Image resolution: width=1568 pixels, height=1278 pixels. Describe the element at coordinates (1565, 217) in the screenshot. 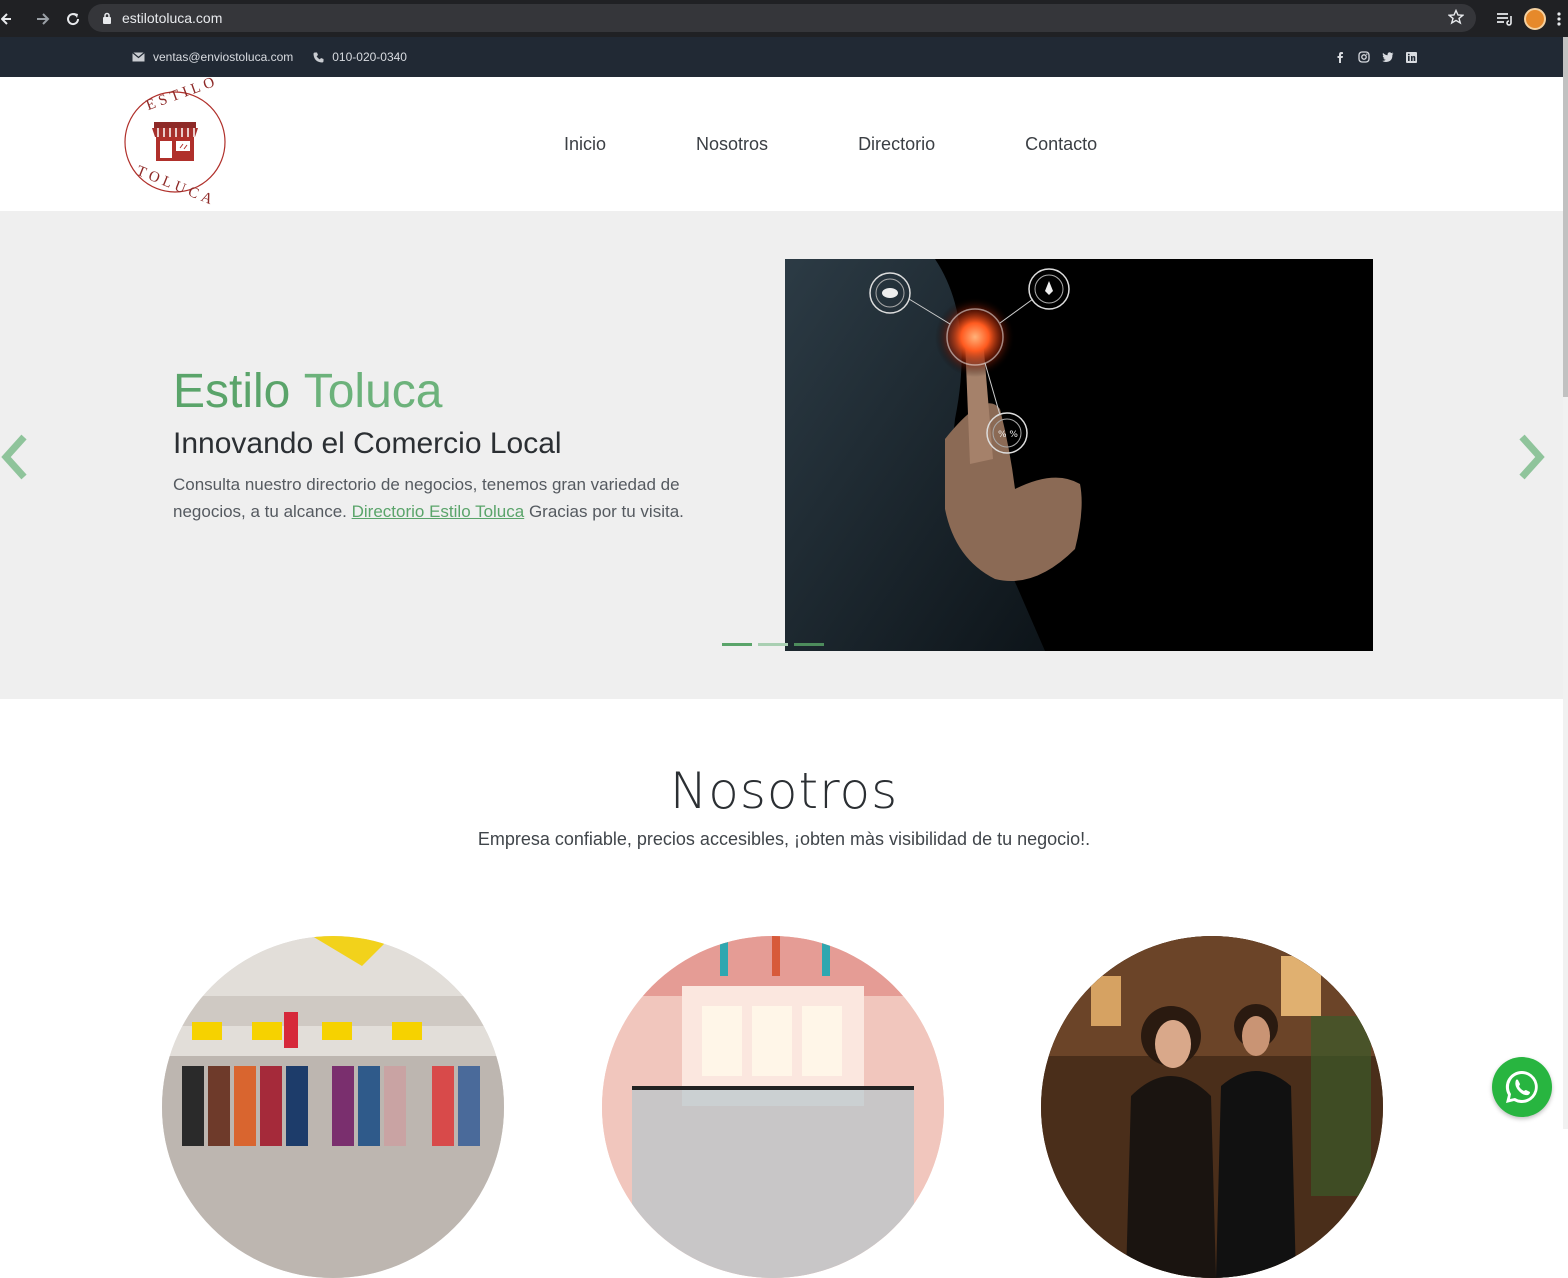

I see `scrollbar-thumb` at that location.